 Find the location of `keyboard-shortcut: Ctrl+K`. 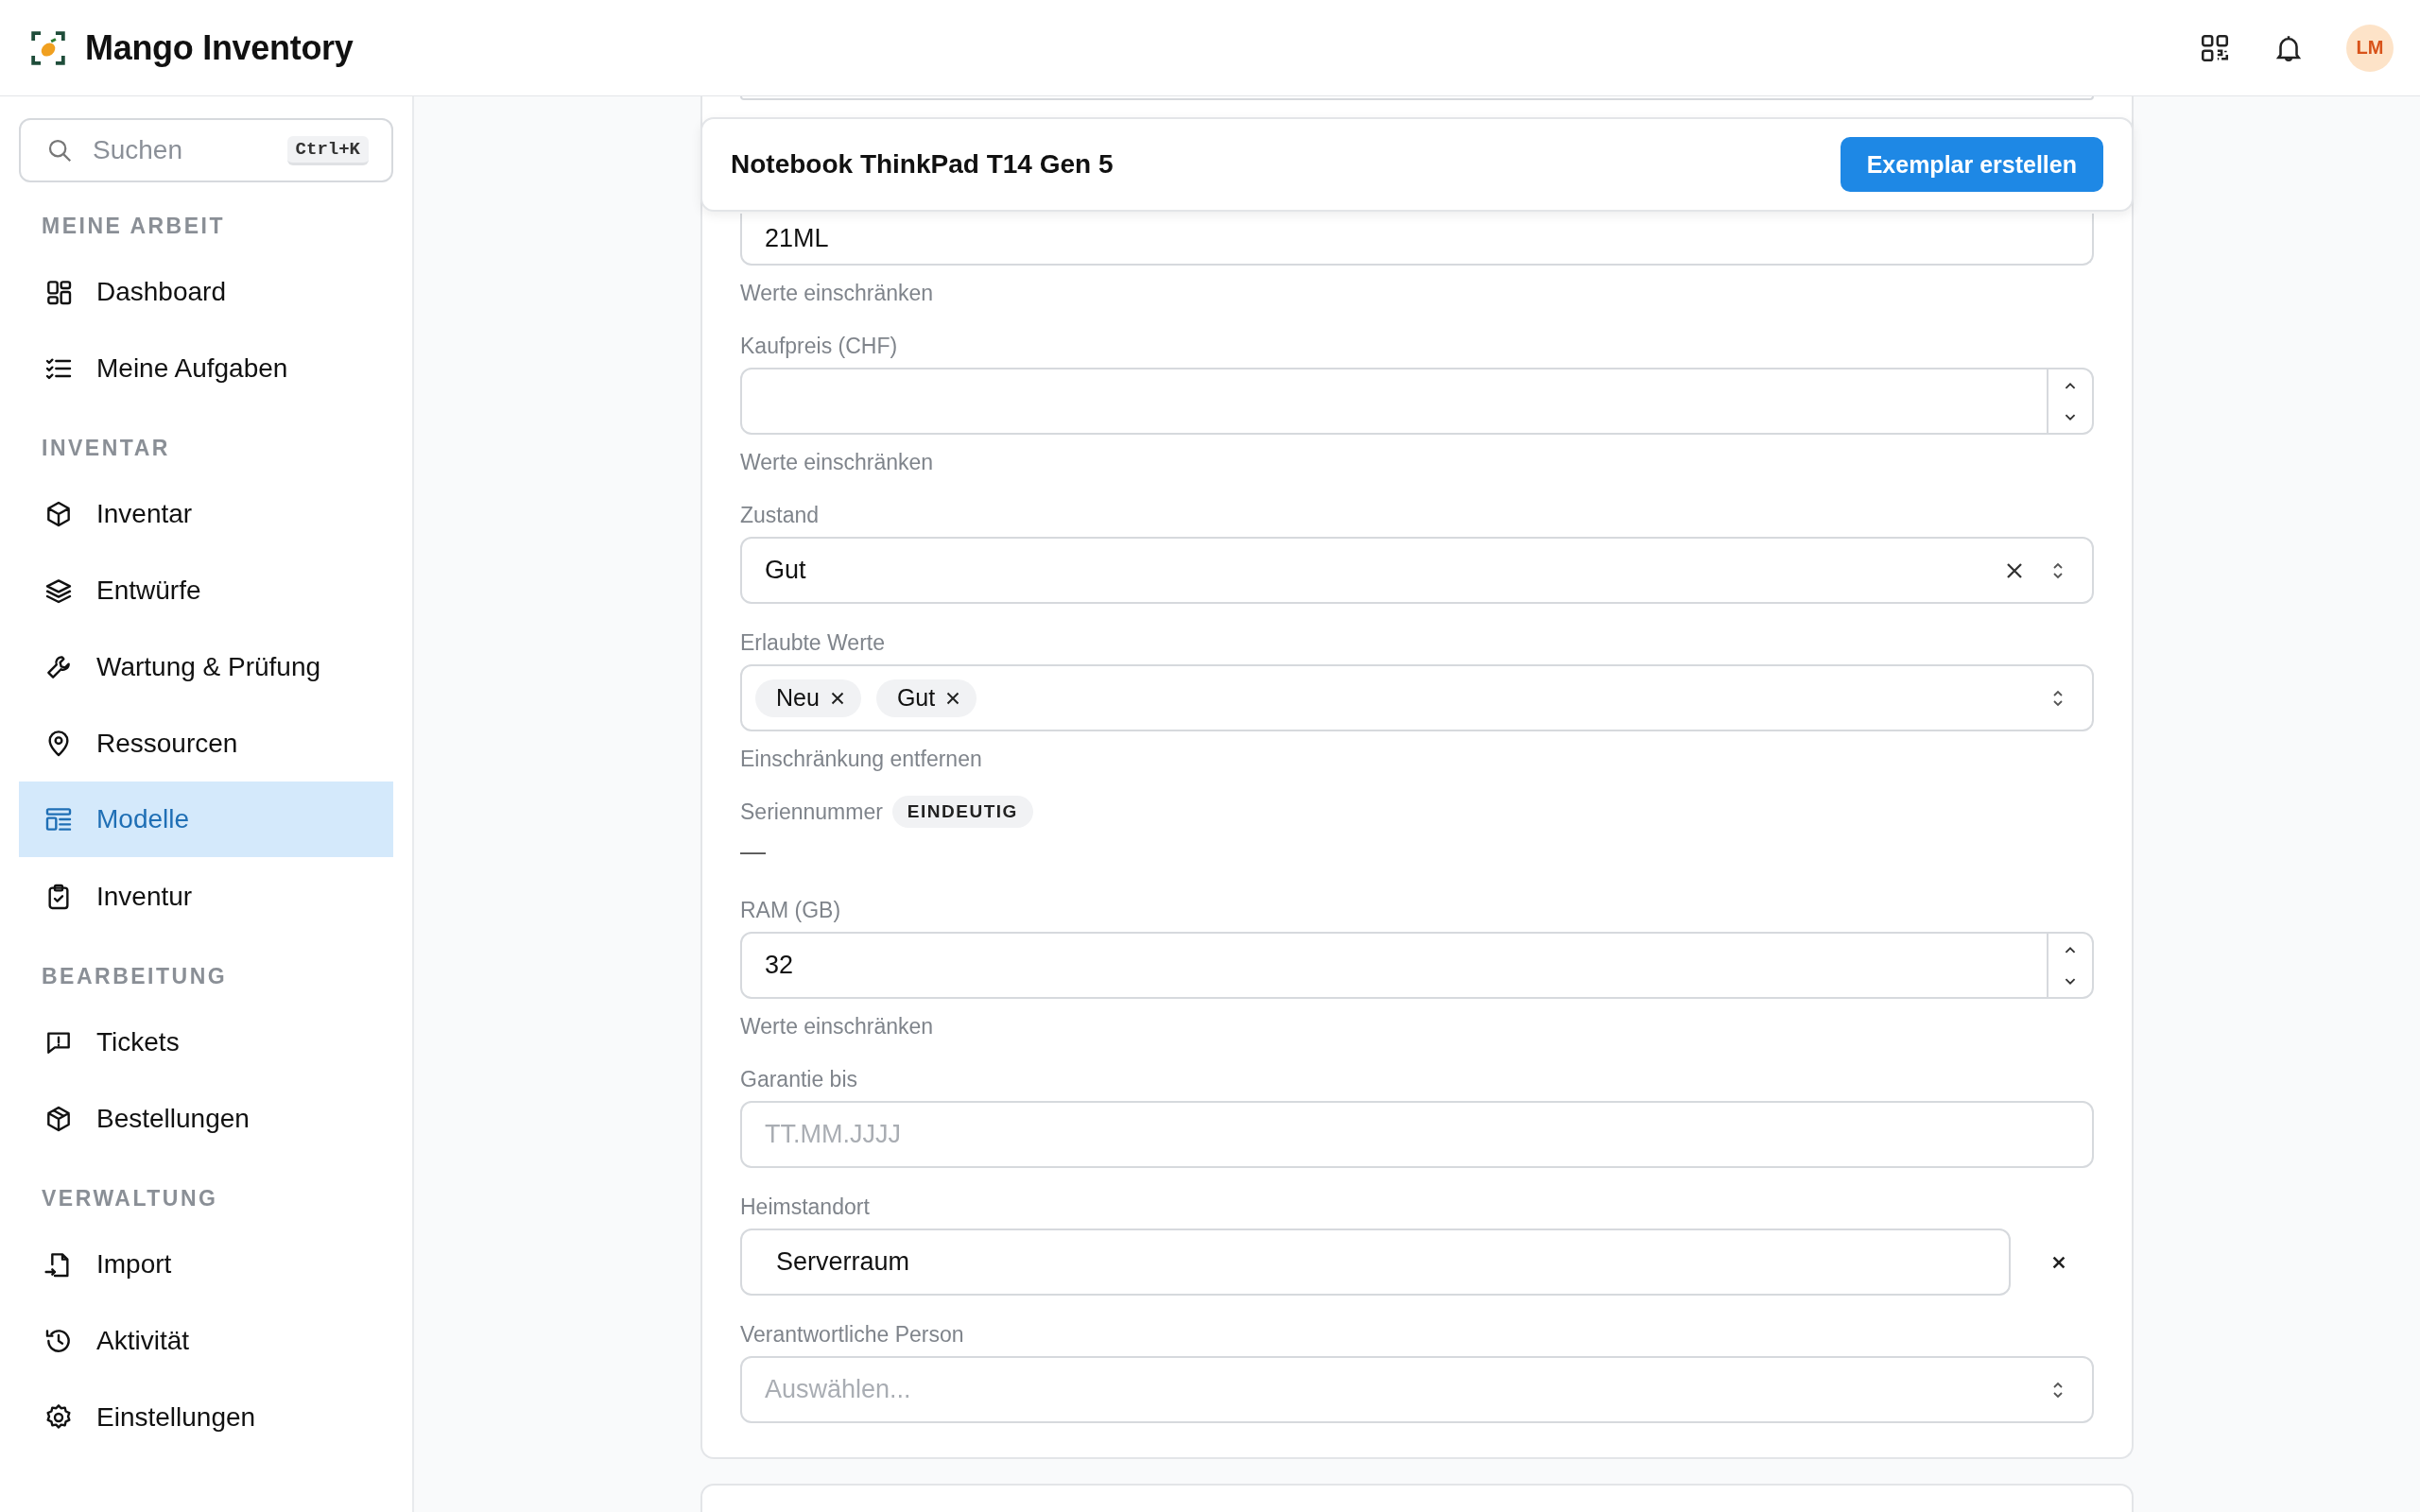

keyboard-shortcut: Ctrl+K is located at coordinates (327, 150).